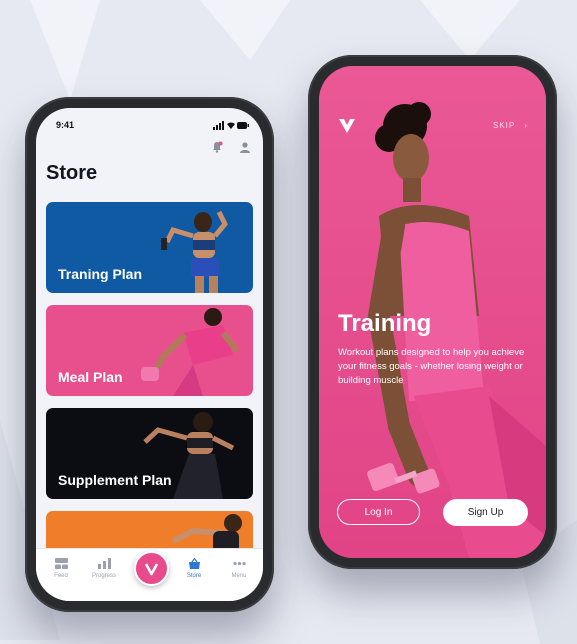 The height and width of the screenshot is (644, 577). I want to click on tab-store: Store, so click(194, 568).